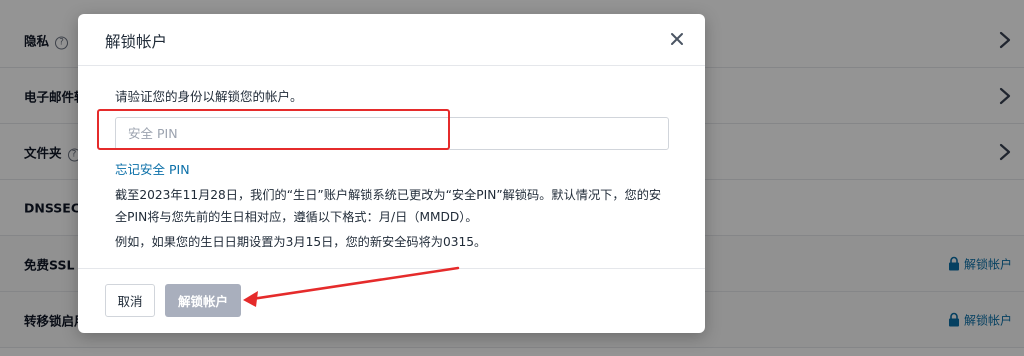 Image resolution: width=1024 pixels, height=356 pixels. Describe the element at coordinates (301, 242) in the screenshot. I see `pin-example-text: 例如，如果您的生日日期设置为3月15日，您的新安全码将为0315。` at that location.